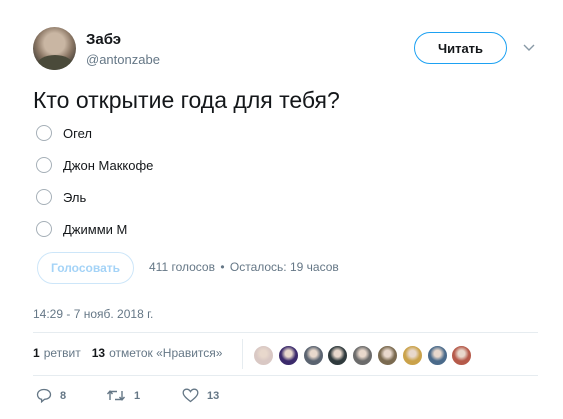 The height and width of the screenshot is (419, 563). Describe the element at coordinates (61, 197) in the screenshot. I see `poll-option: Эль` at that location.